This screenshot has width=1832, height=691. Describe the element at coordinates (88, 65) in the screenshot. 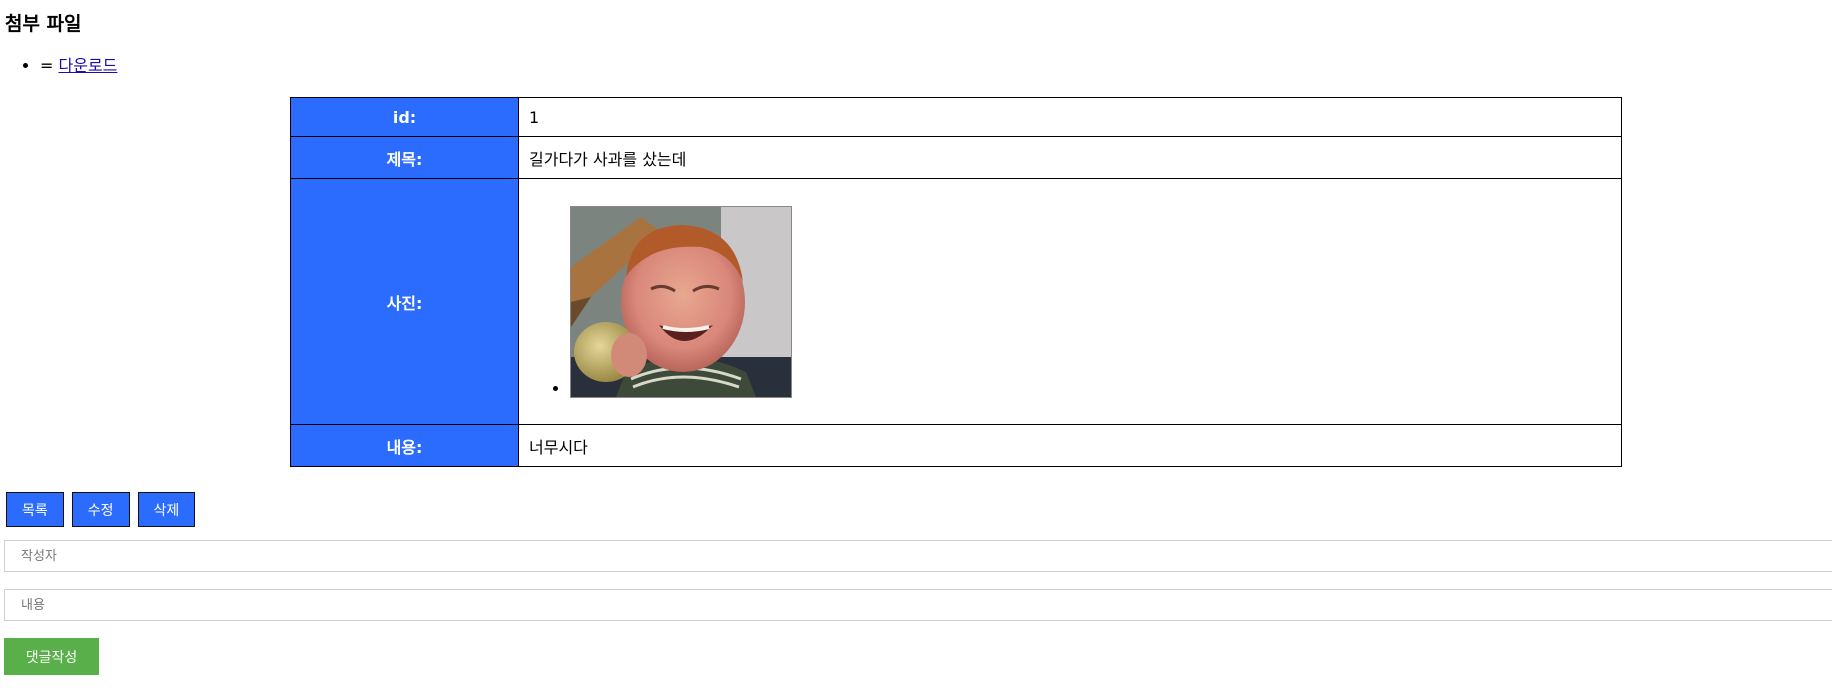

I see `download-link: 다운로드` at that location.